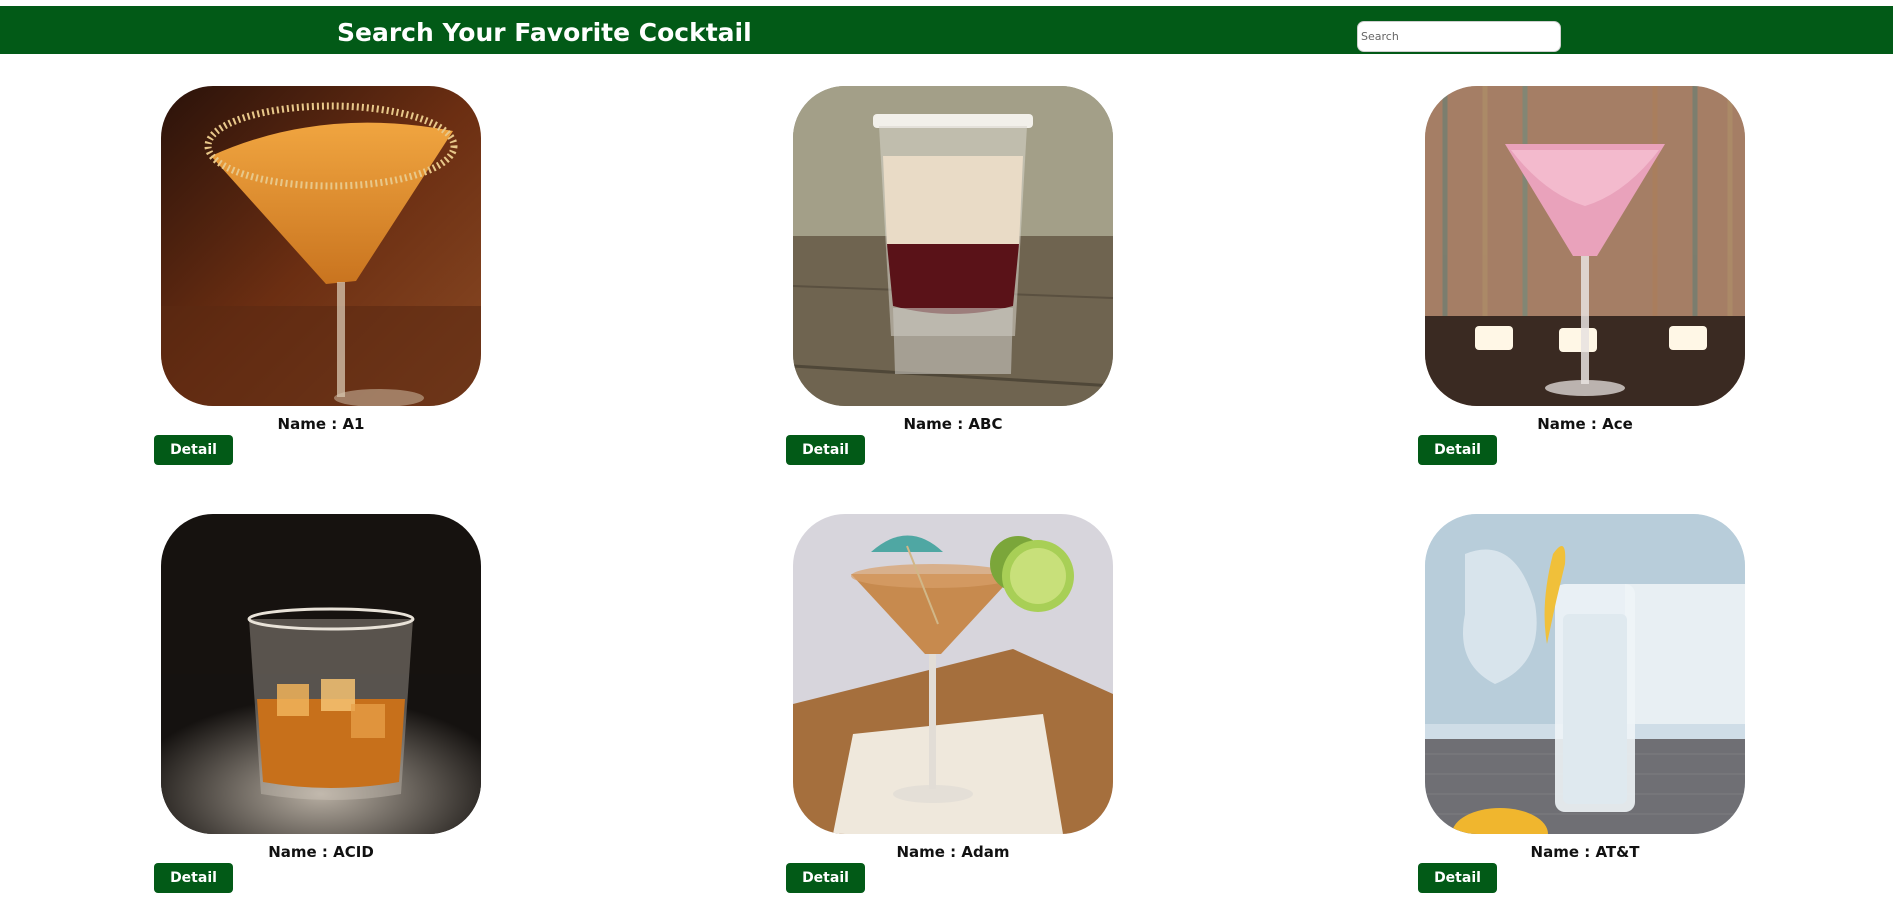 The image size is (1893, 909). I want to click on cocktail-name: Name : ABC, so click(953, 424).